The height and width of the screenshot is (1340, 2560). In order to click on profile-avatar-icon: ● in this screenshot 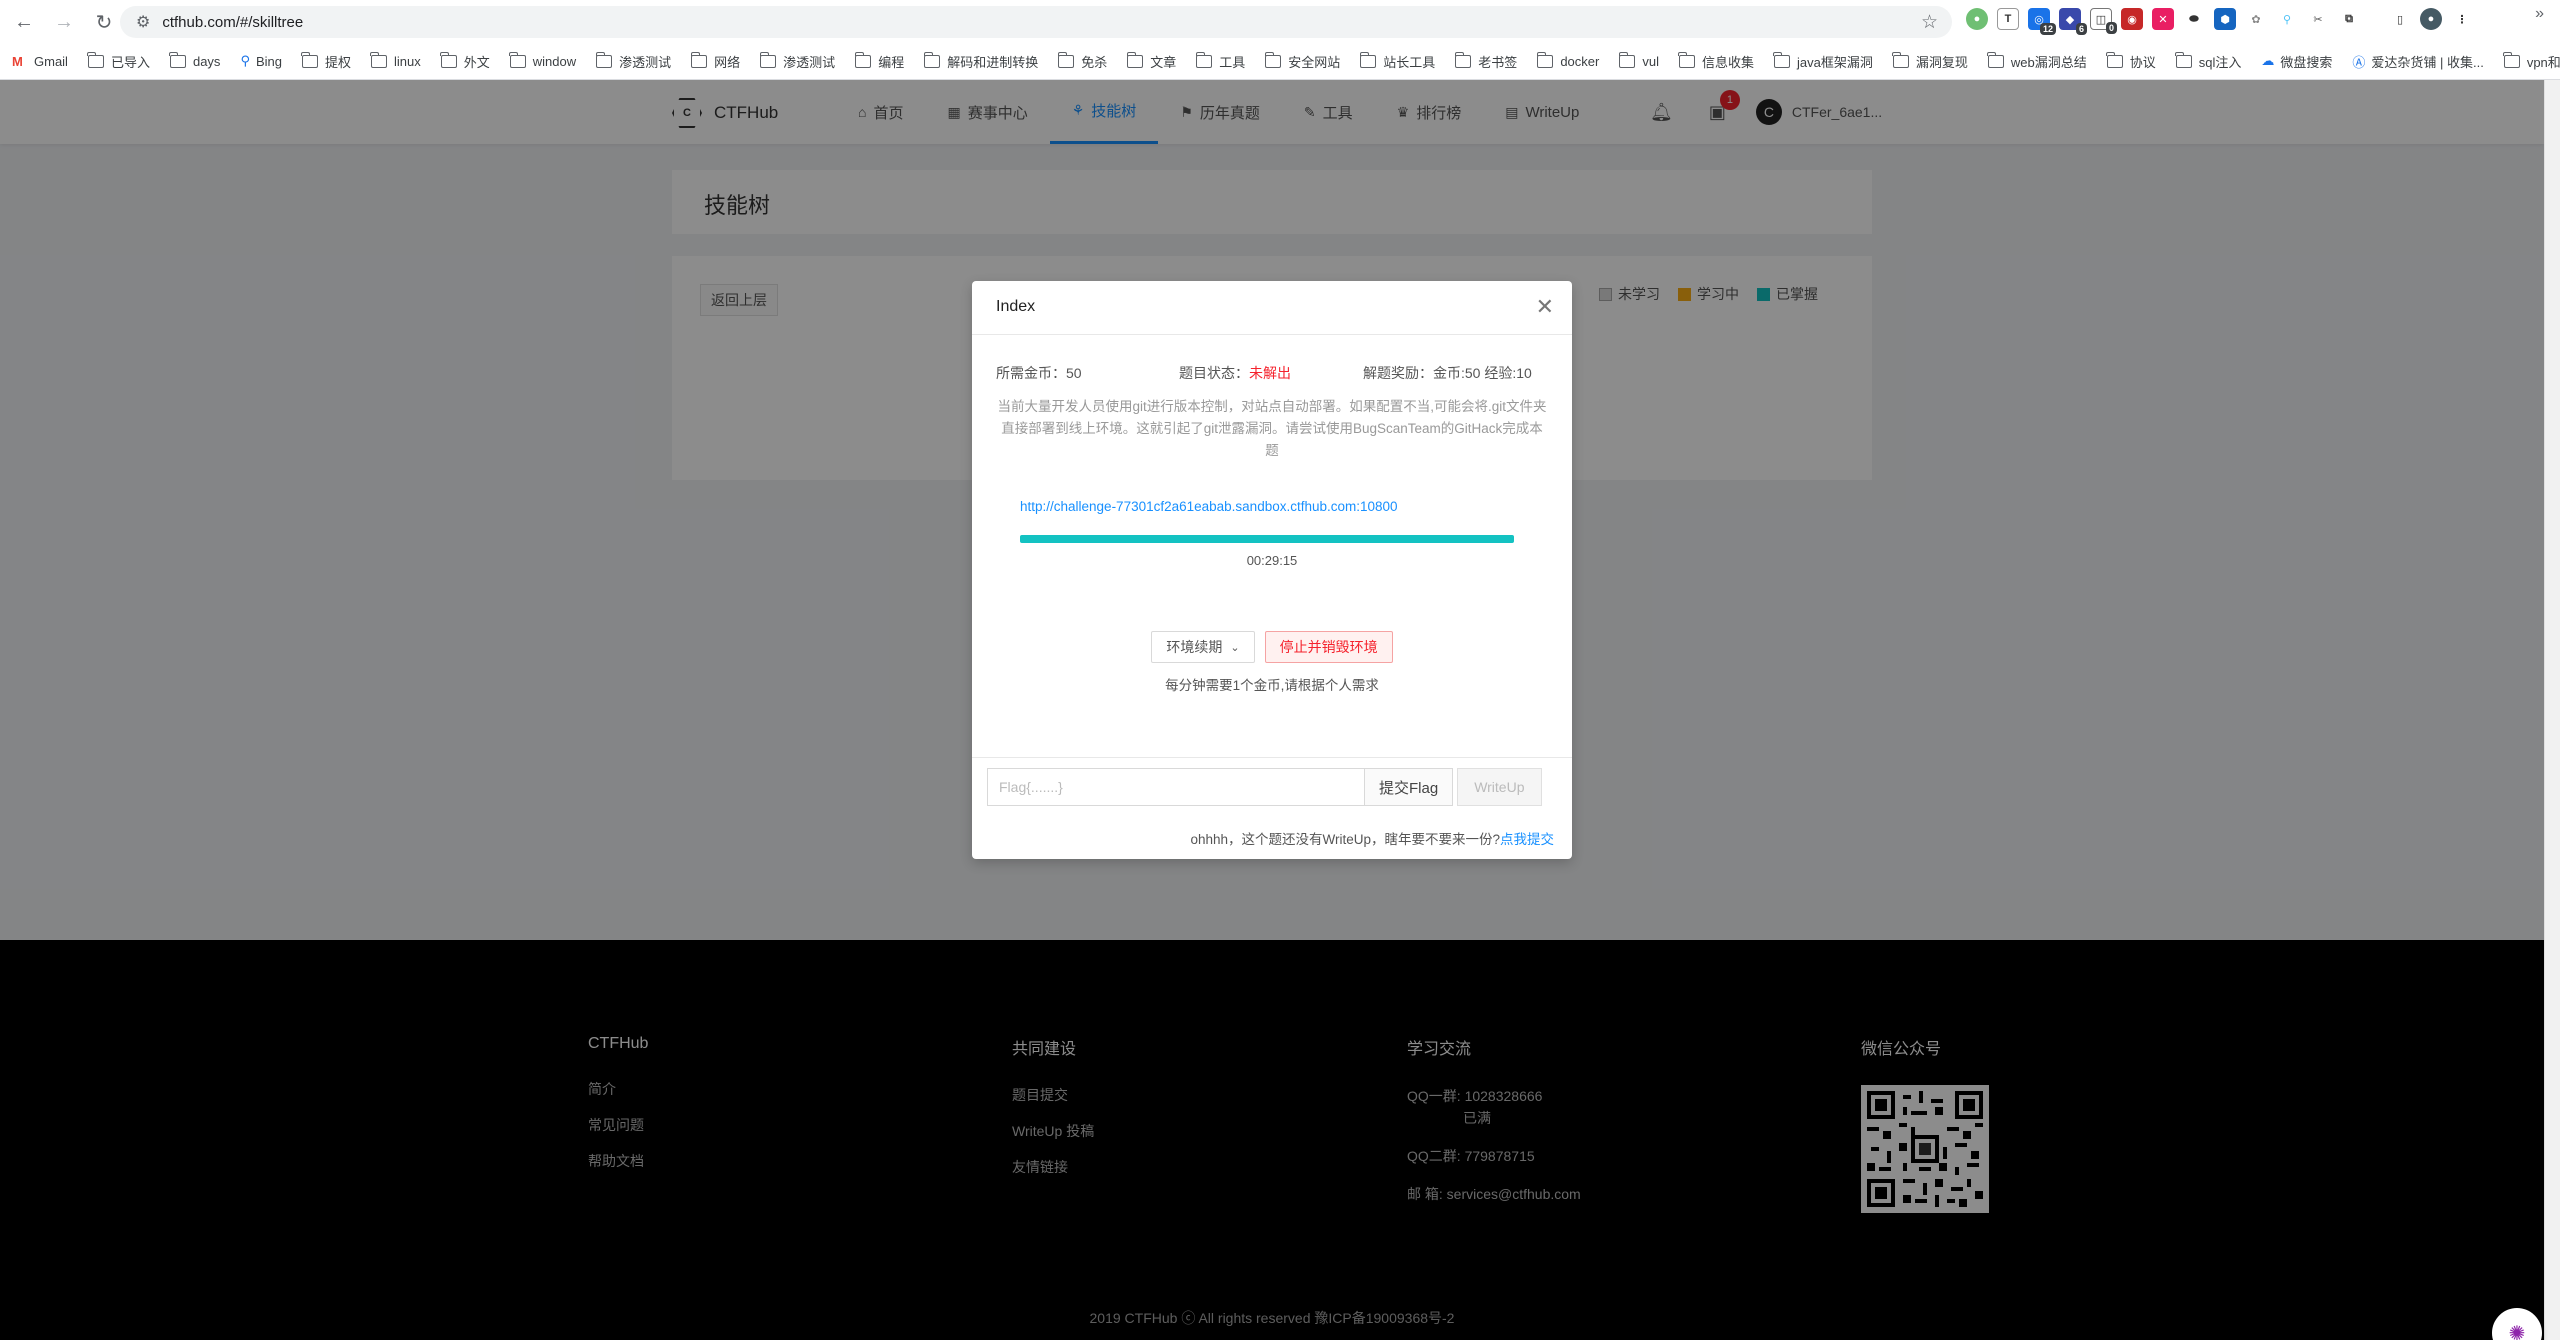, I will do `click(2431, 19)`.